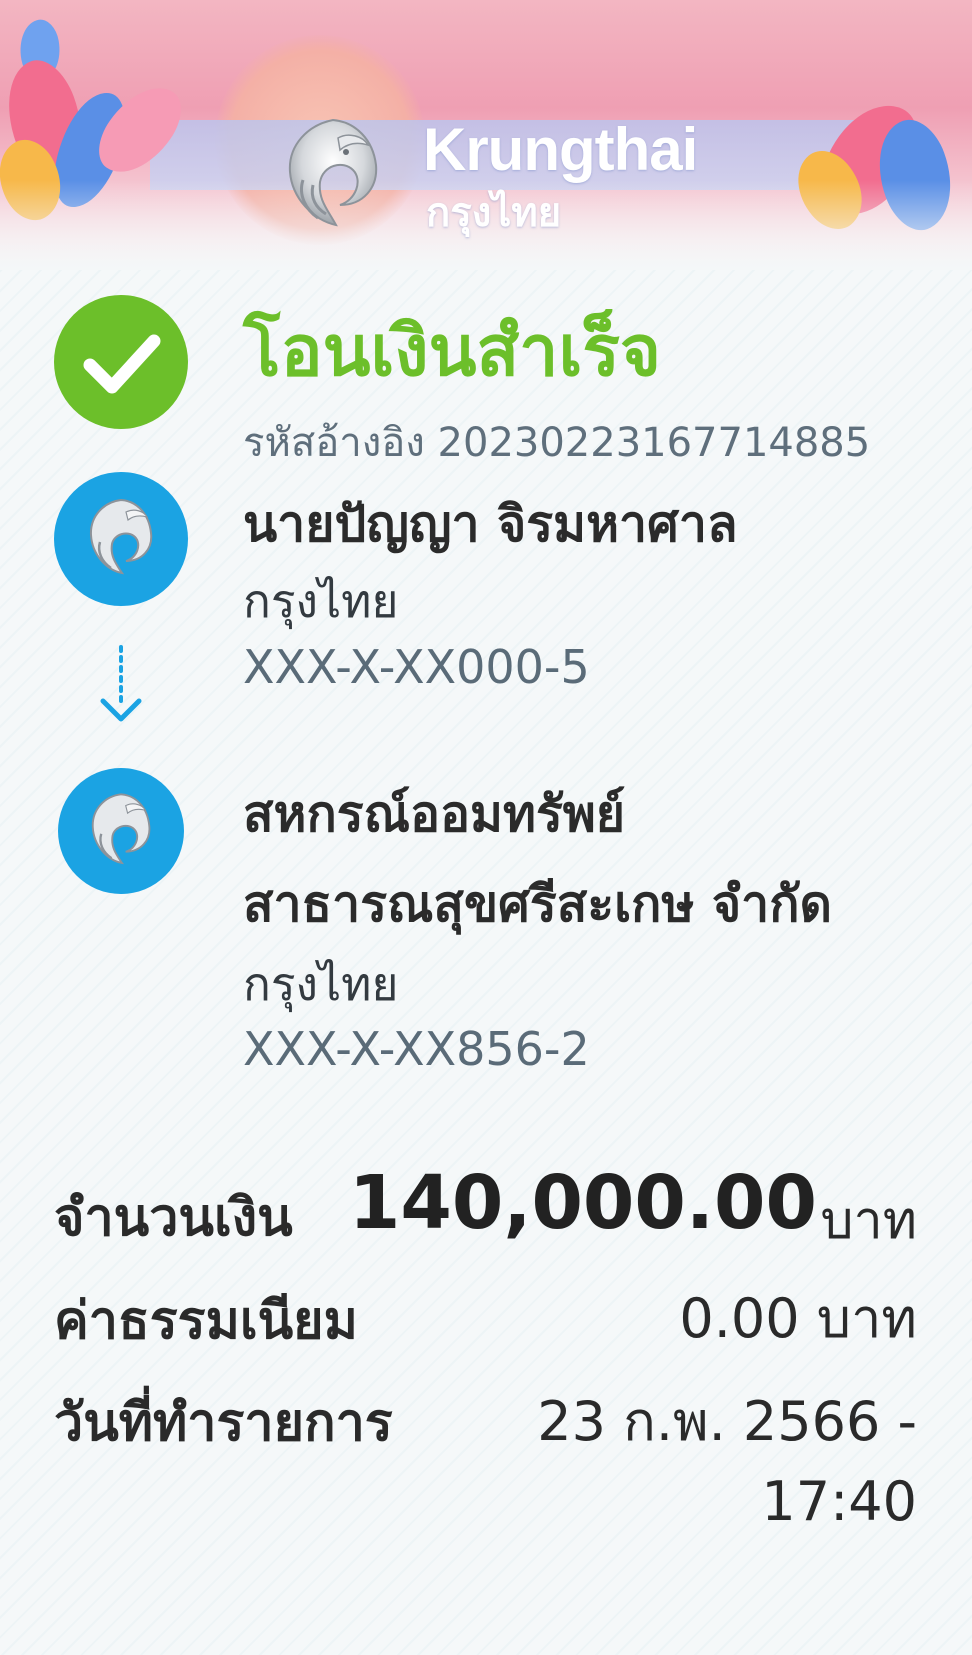 The height and width of the screenshot is (1655, 972). I want to click on receiver-account: XXX-X-XX856-2, so click(416, 1049).